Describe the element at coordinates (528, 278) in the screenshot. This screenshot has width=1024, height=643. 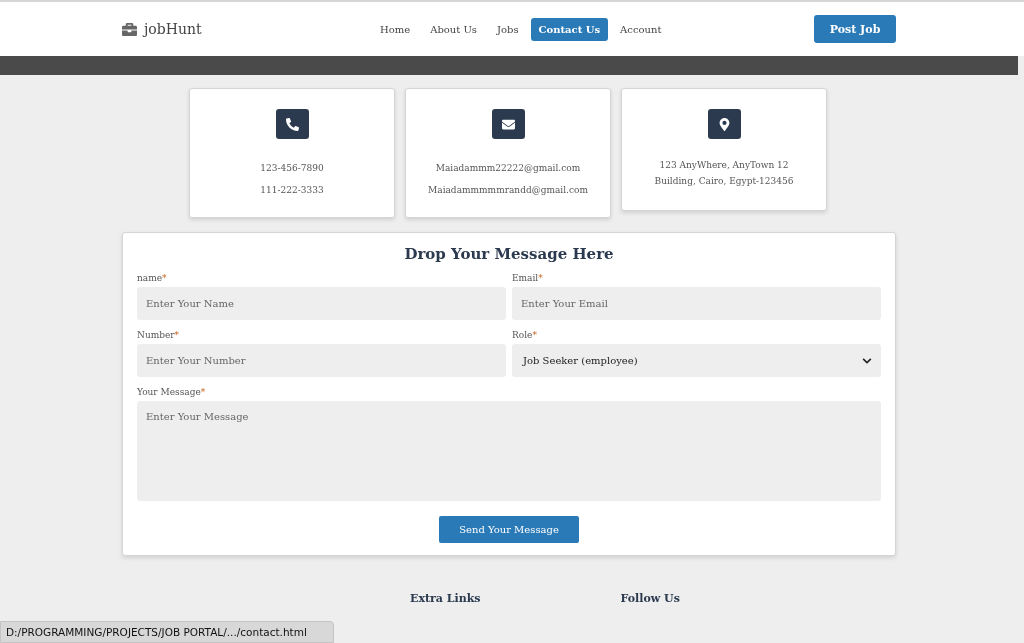
I see `field-label: Email*` at that location.